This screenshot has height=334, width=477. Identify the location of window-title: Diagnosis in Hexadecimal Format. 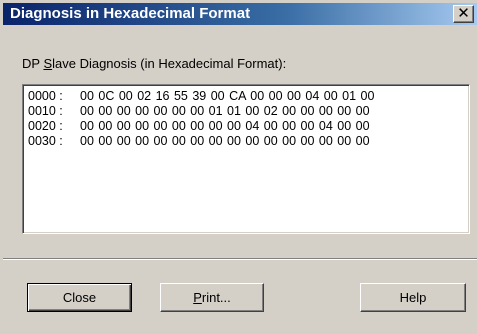
(130, 13).